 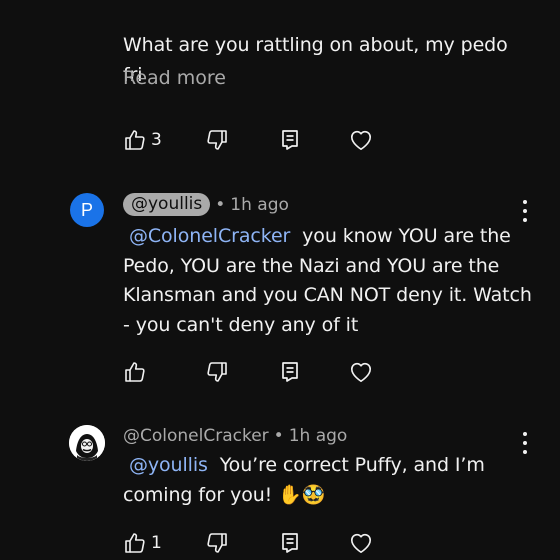 I want to click on read-more-link: Read more, so click(x=174, y=78).